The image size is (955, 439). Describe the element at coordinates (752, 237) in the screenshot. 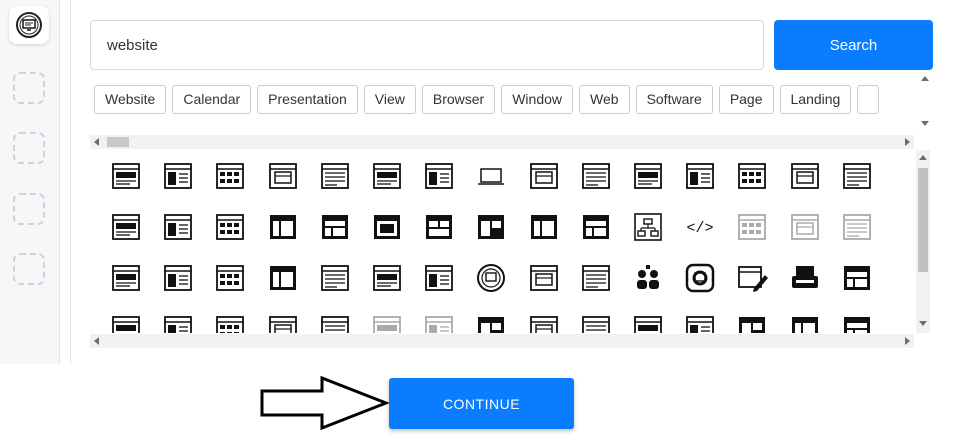

I see `video-outline-icon` at that location.